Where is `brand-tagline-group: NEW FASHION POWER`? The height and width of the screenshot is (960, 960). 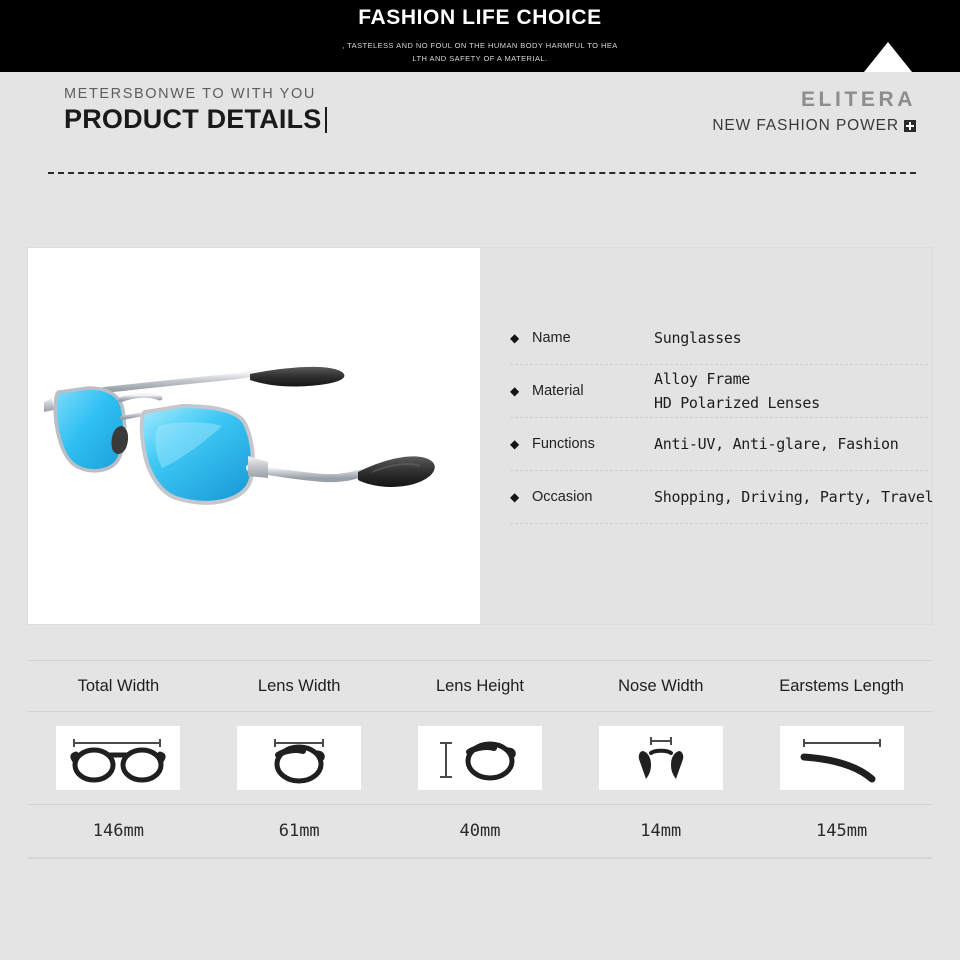
brand-tagline-group: NEW FASHION POWER is located at coordinates (814, 126).